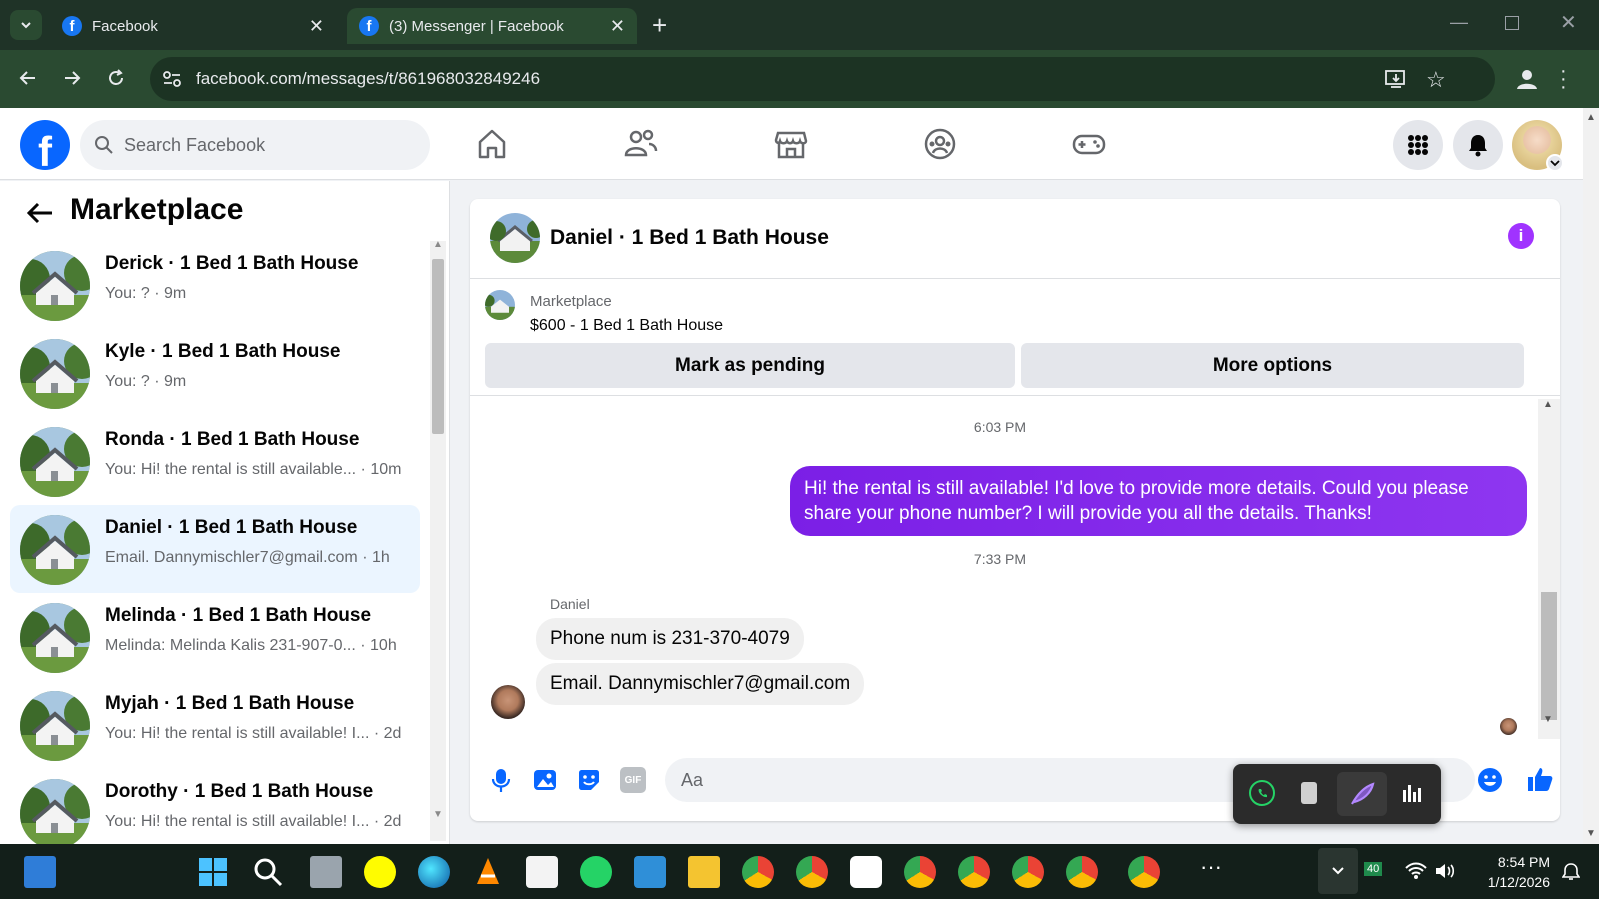 Image resolution: width=1599 pixels, height=899 pixels. What do you see at coordinates (515, 238) in the screenshot?
I see `chat-avatar` at bounding box center [515, 238].